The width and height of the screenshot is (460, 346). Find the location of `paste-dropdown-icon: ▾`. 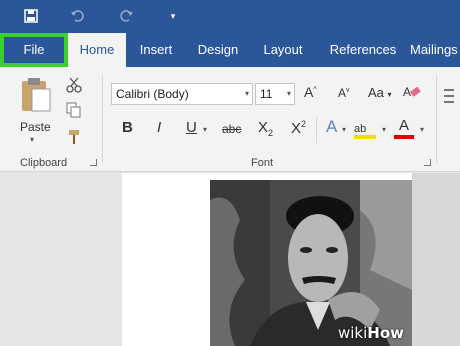

paste-dropdown-icon: ▾ is located at coordinates (32, 139).